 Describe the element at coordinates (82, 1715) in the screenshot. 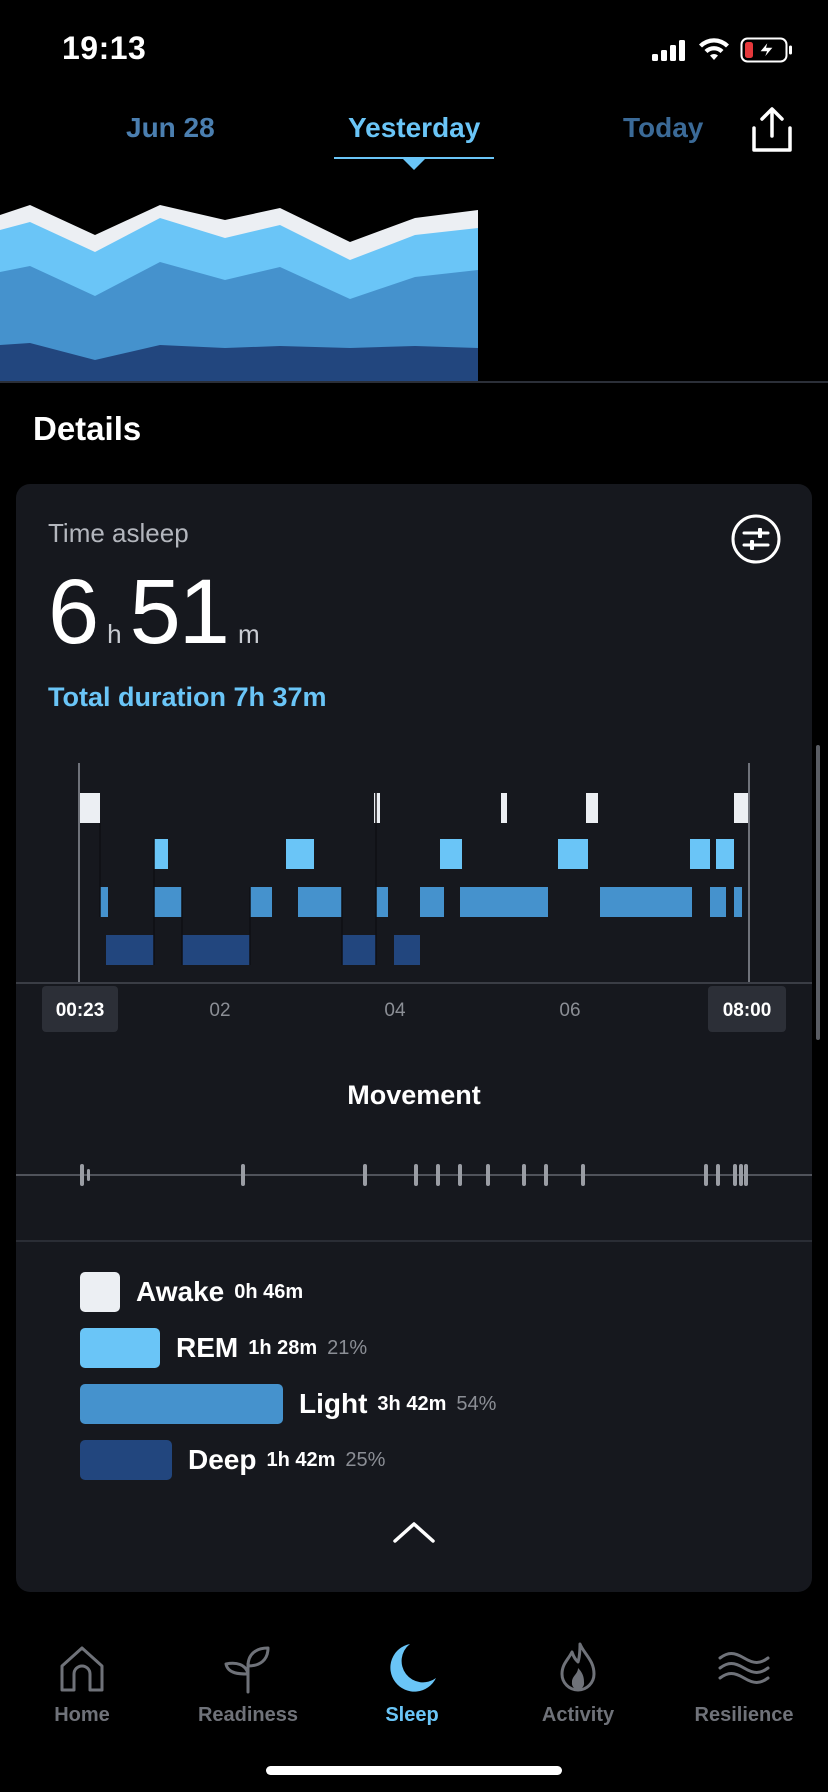

I see `nav-label: Home` at that location.